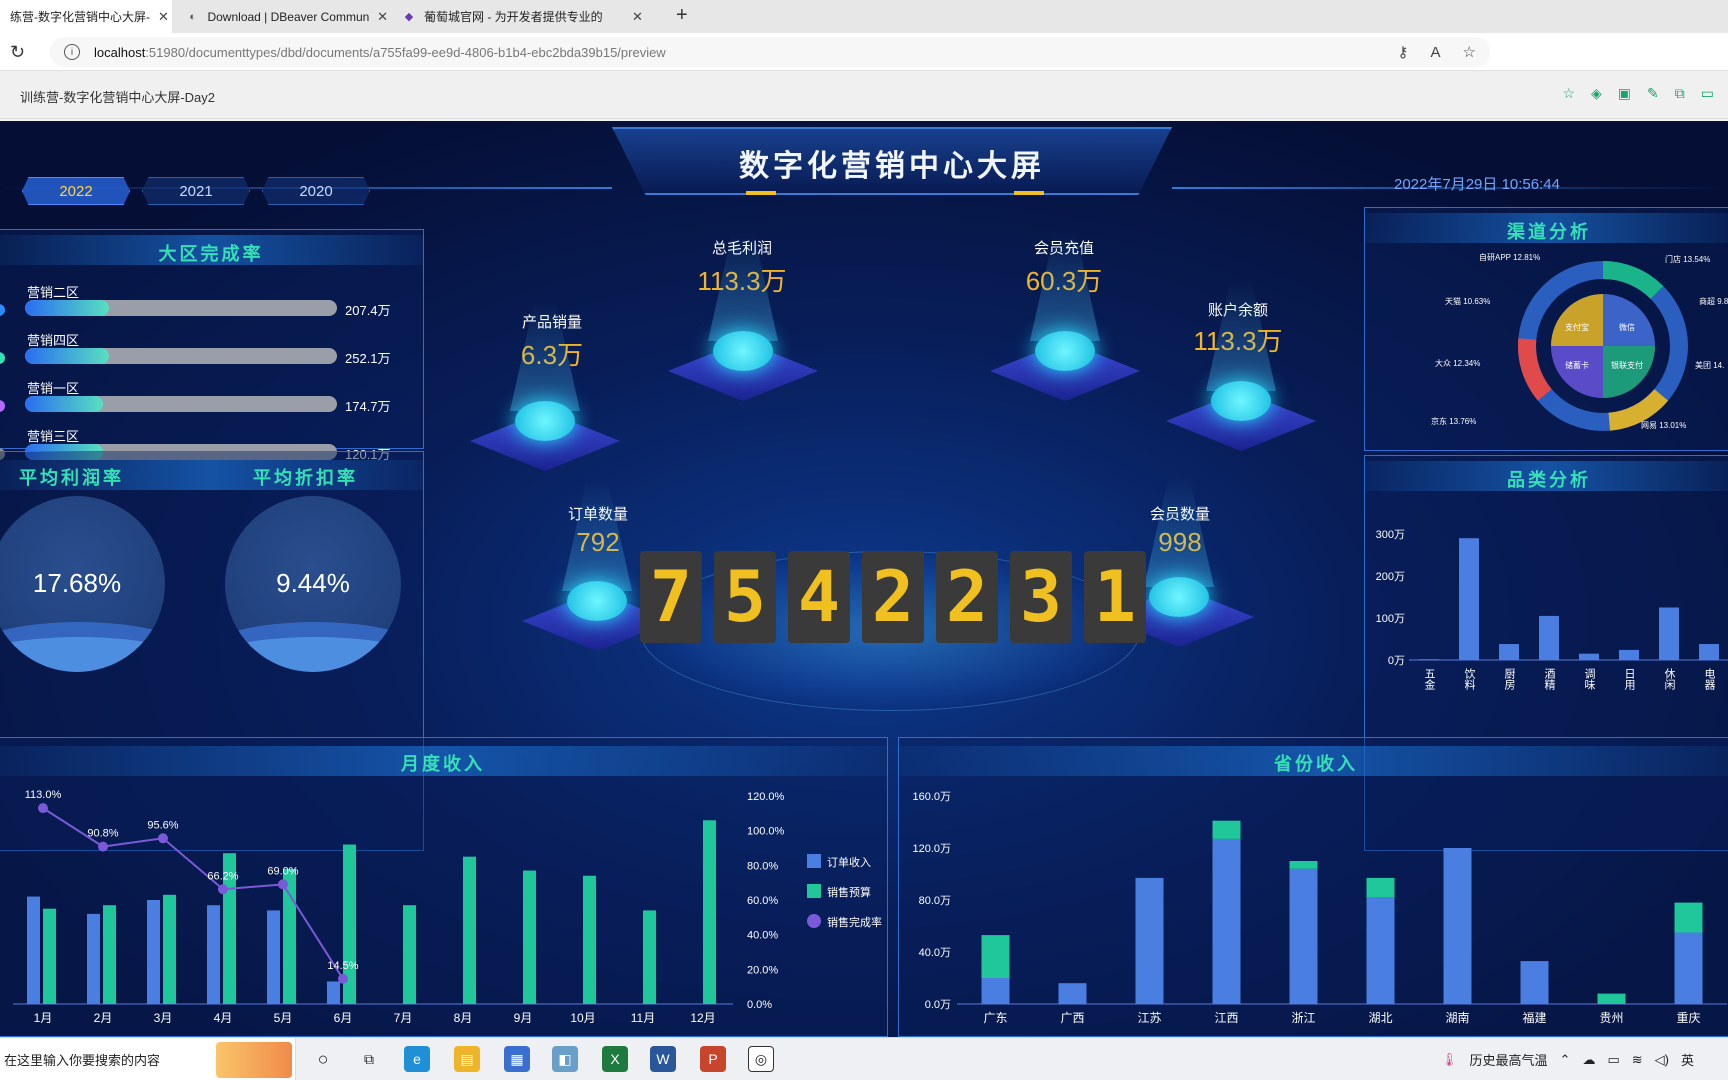 The image size is (1728, 1080). What do you see at coordinates (1638, 93) in the screenshot?
I see `document-toolbar: ☆ ◈ ▣ ✎ ⧉ ▭` at bounding box center [1638, 93].